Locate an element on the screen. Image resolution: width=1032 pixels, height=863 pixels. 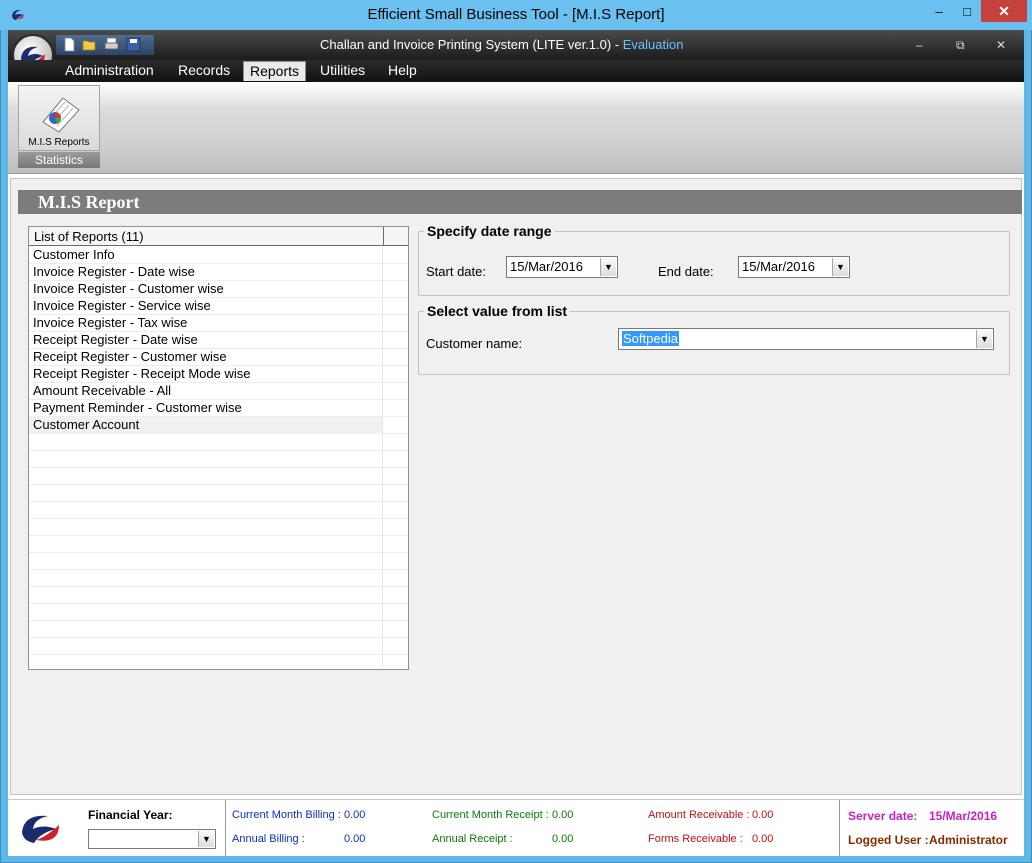
ribbon-group-statistics: Statistics is located at coordinates (59, 160).